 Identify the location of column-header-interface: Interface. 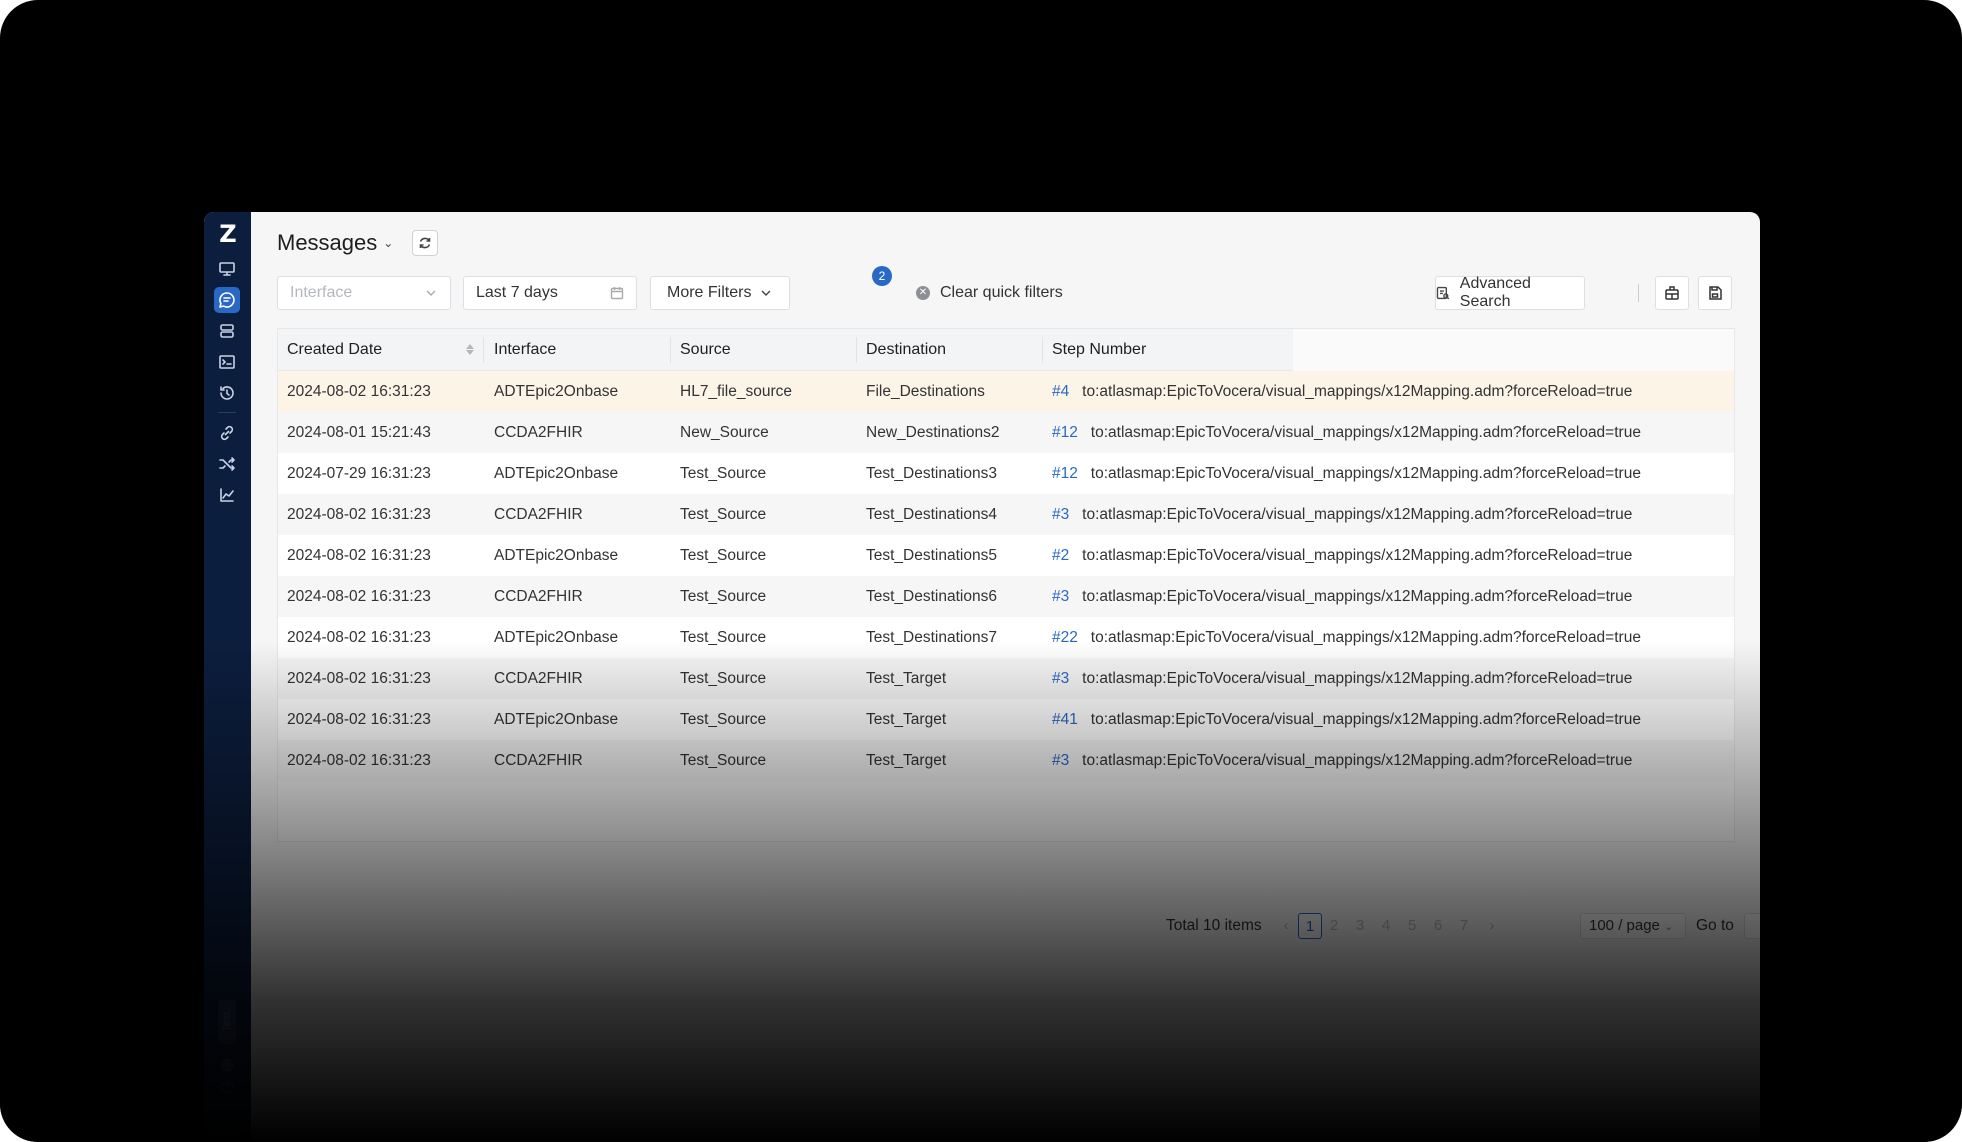
(525, 349).